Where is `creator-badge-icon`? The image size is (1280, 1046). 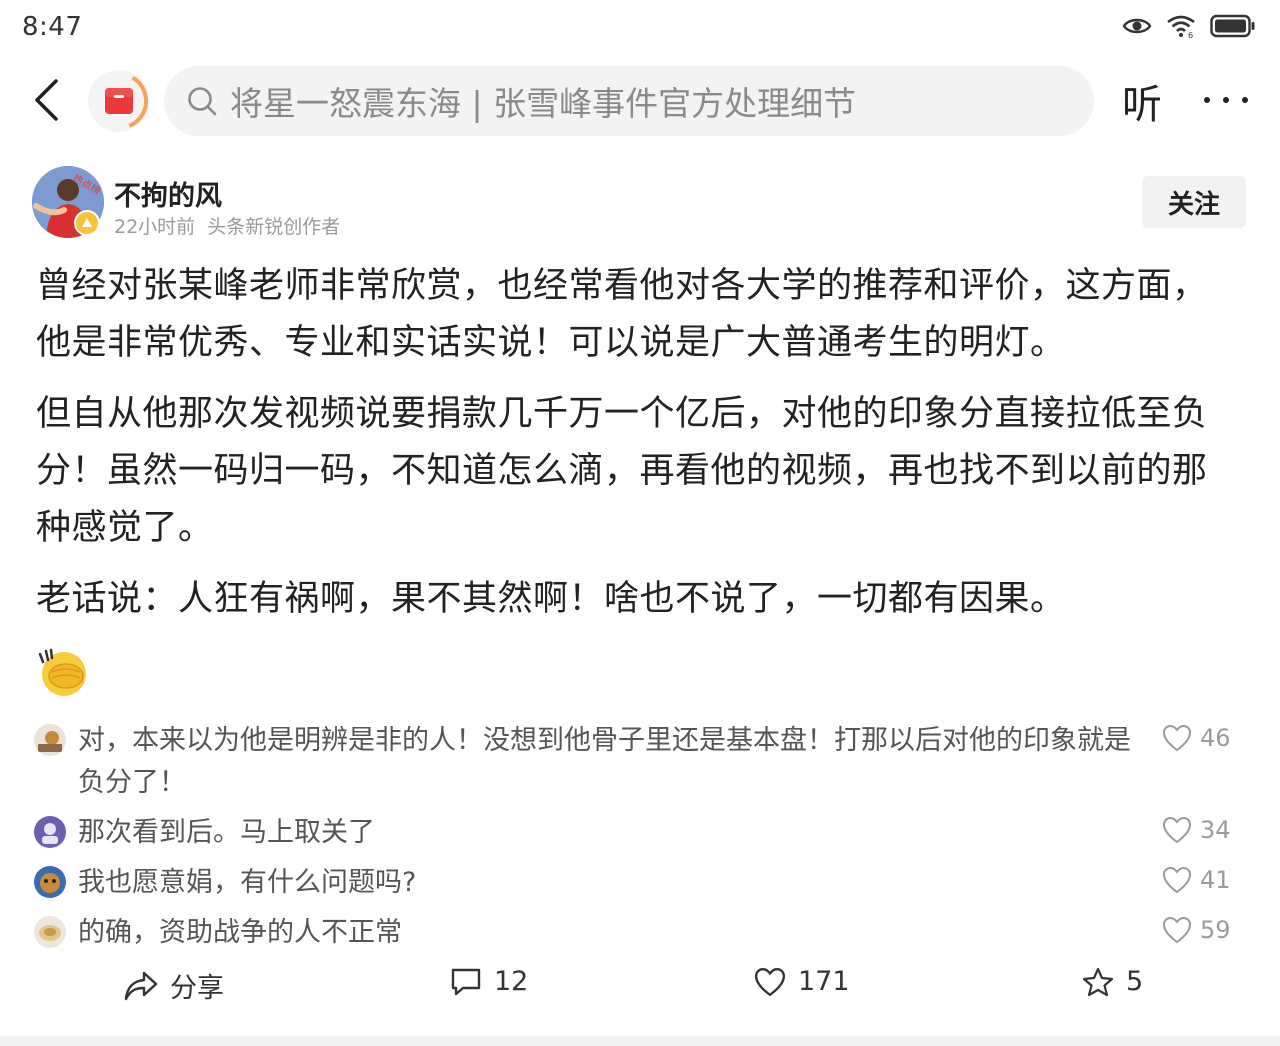
creator-badge-icon is located at coordinates (87, 223).